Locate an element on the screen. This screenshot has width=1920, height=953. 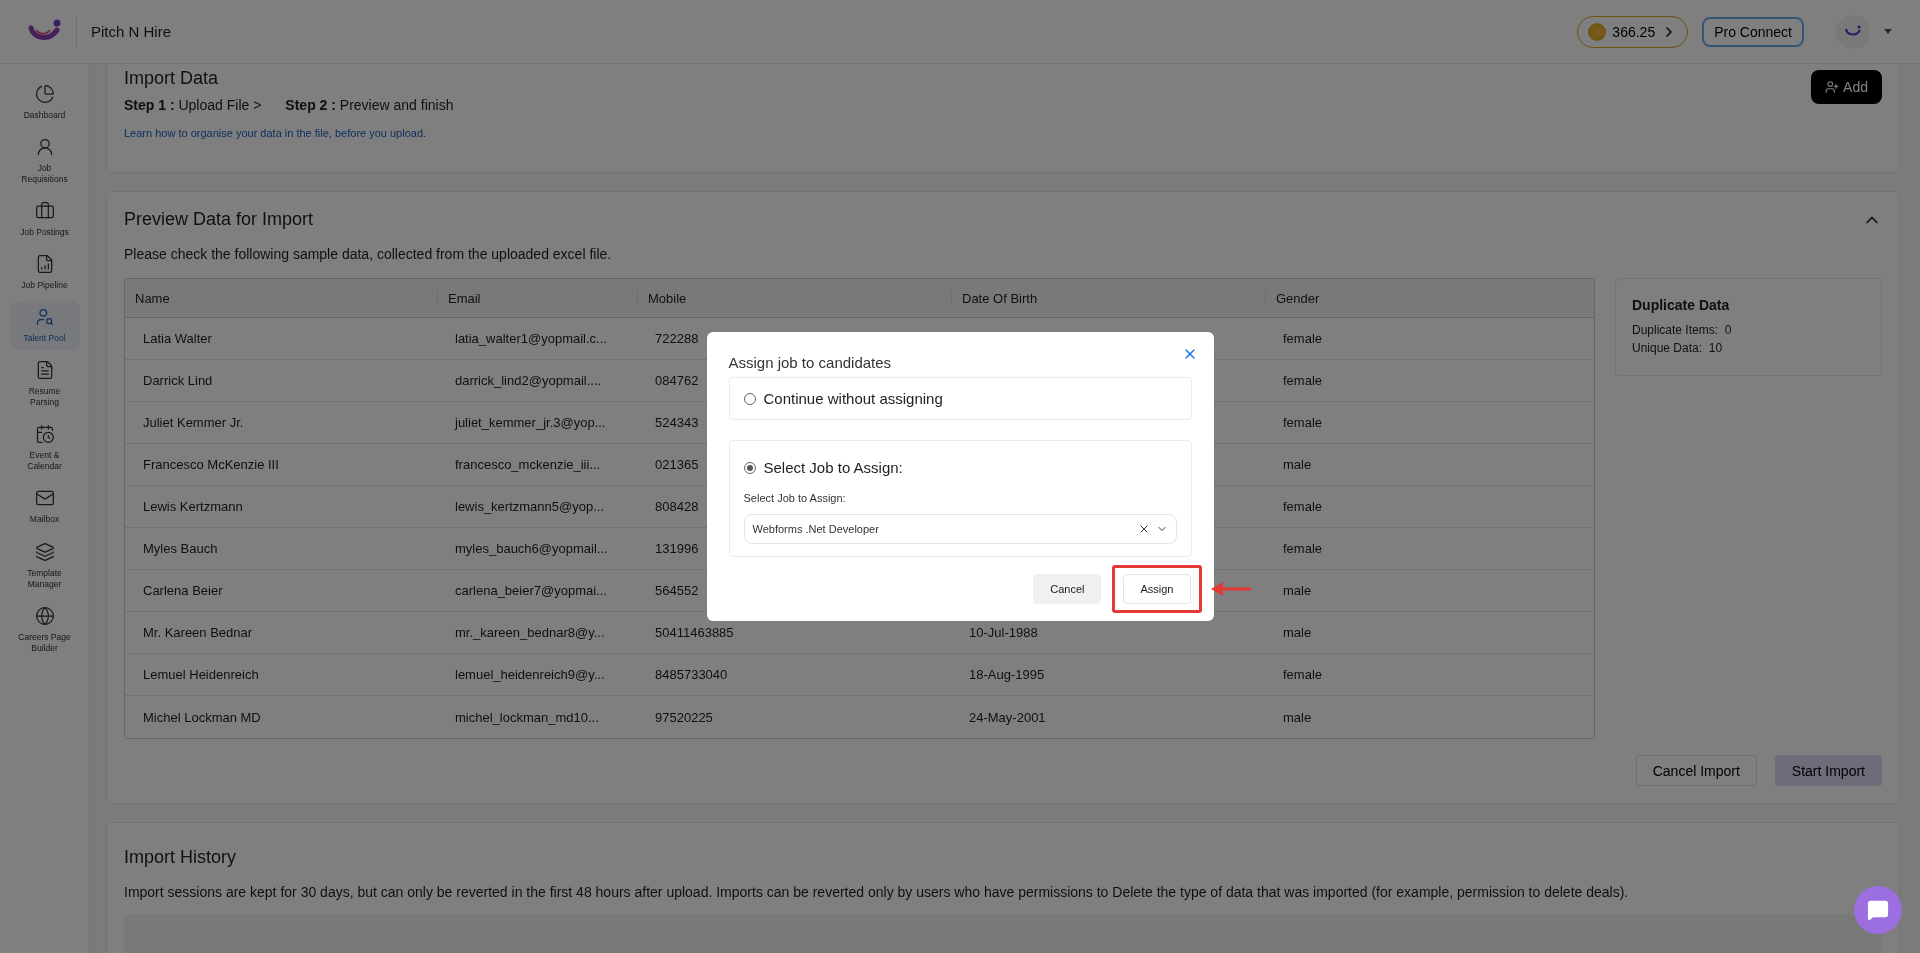
table-cell: 24-May-2001 is located at coordinates (1007, 717).